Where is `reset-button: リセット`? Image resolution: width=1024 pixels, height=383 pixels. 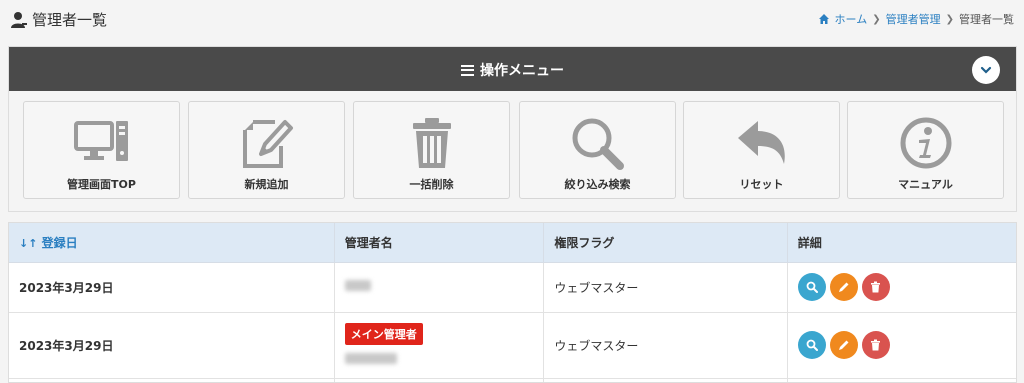
reset-button: リセット is located at coordinates (761, 150).